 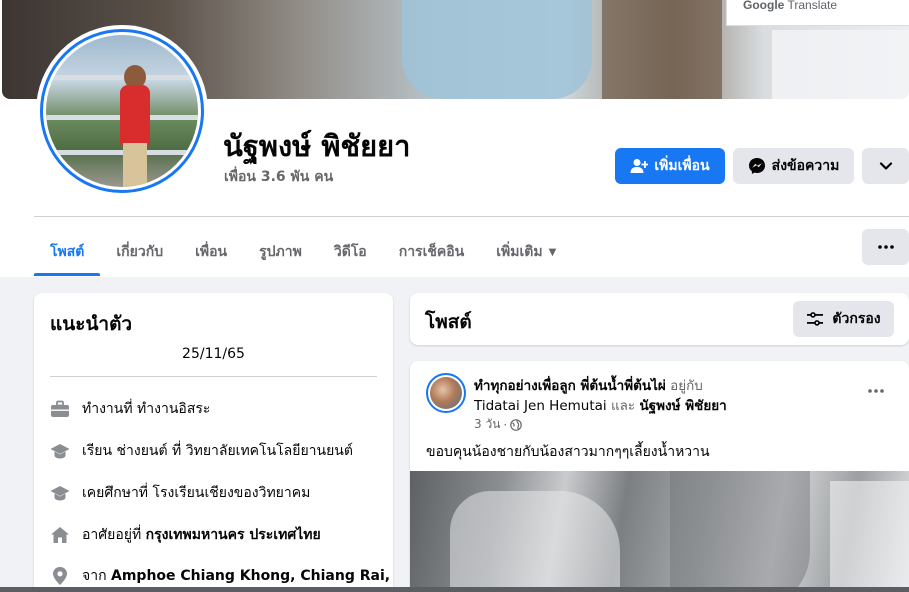 I want to click on post-author-avatar, so click(x=446, y=393).